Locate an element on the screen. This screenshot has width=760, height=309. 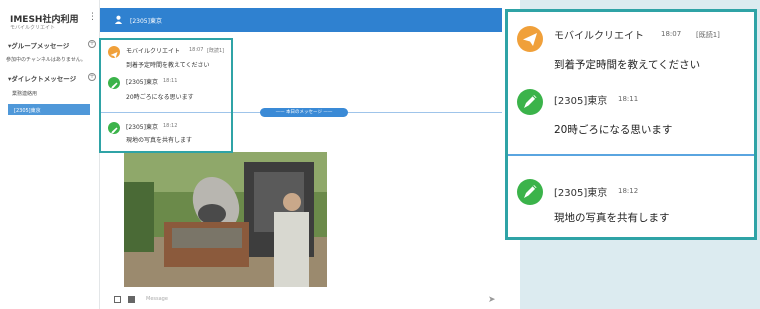
sidebar-item-tokyo: [2305]東京 is located at coordinates (49, 109).